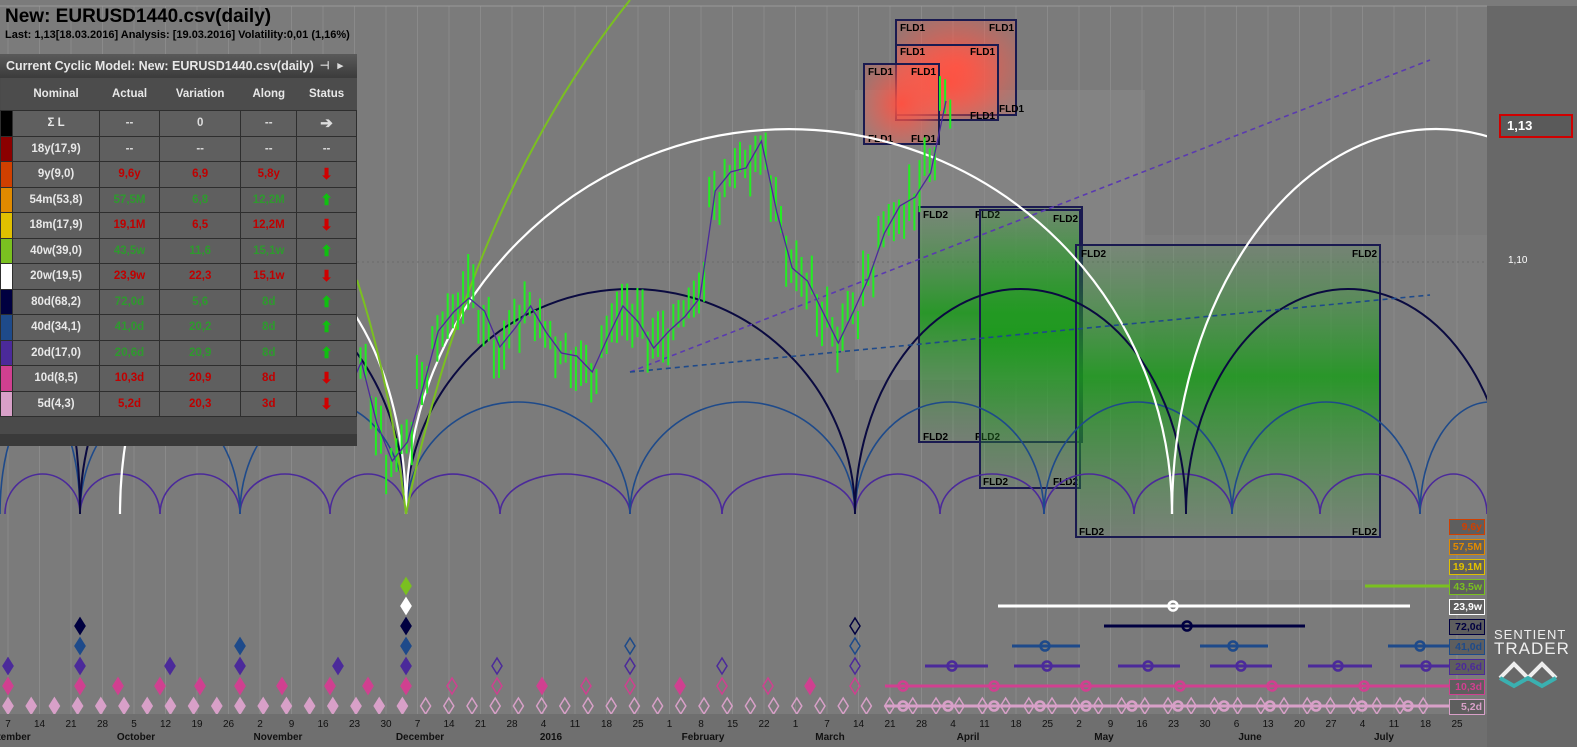 The height and width of the screenshot is (747, 1577). Describe the element at coordinates (1250, 737) in the screenshot. I see `x-month-label: June` at that location.